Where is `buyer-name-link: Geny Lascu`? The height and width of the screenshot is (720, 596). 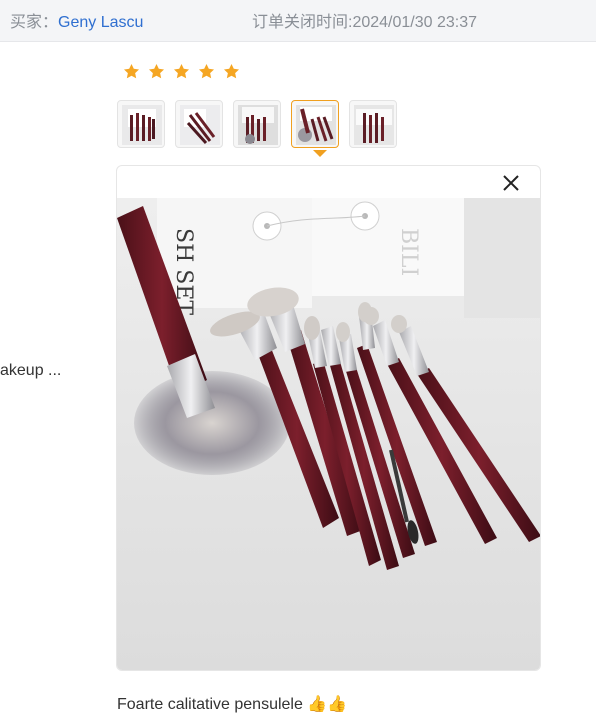
buyer-name-link: Geny Lascu is located at coordinates (100, 22).